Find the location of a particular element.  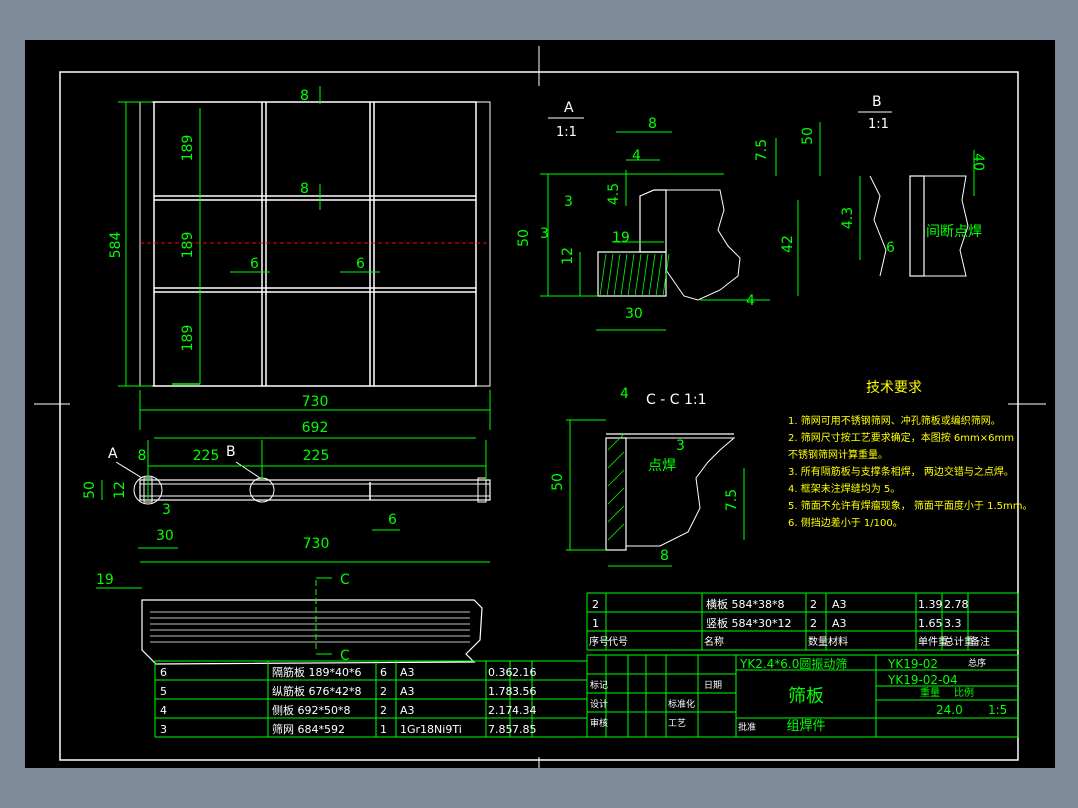

dimension-text: 50 is located at coordinates (524, 238).